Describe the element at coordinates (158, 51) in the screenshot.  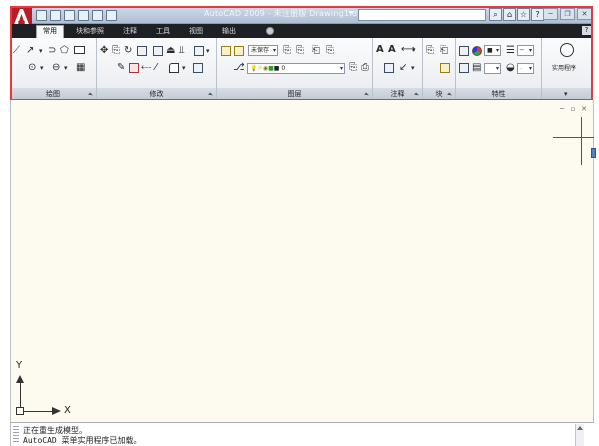
I see `offset-icon` at that location.